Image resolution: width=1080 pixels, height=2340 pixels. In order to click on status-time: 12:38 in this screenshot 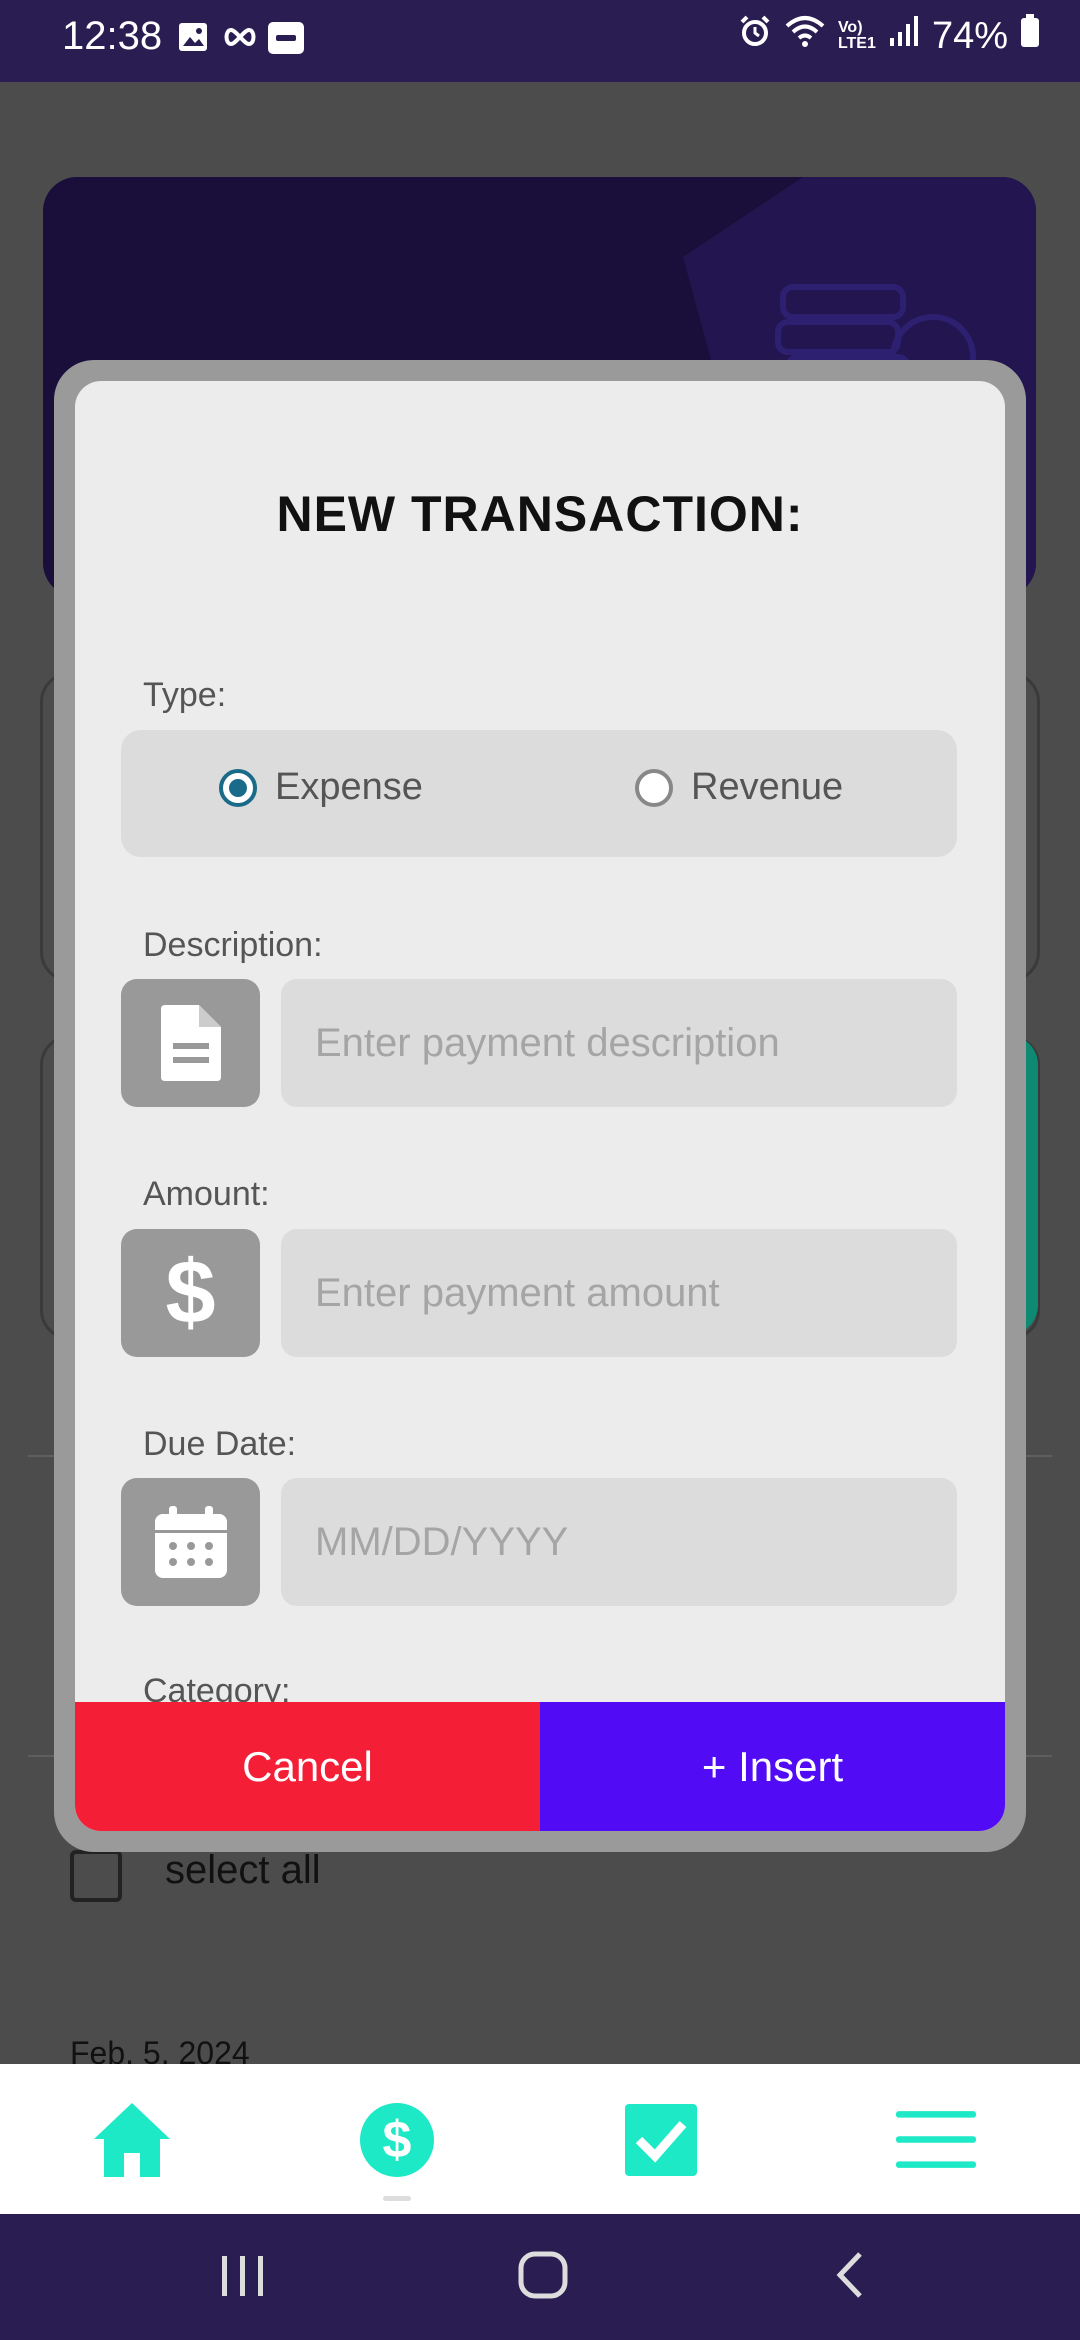, I will do `click(112, 36)`.